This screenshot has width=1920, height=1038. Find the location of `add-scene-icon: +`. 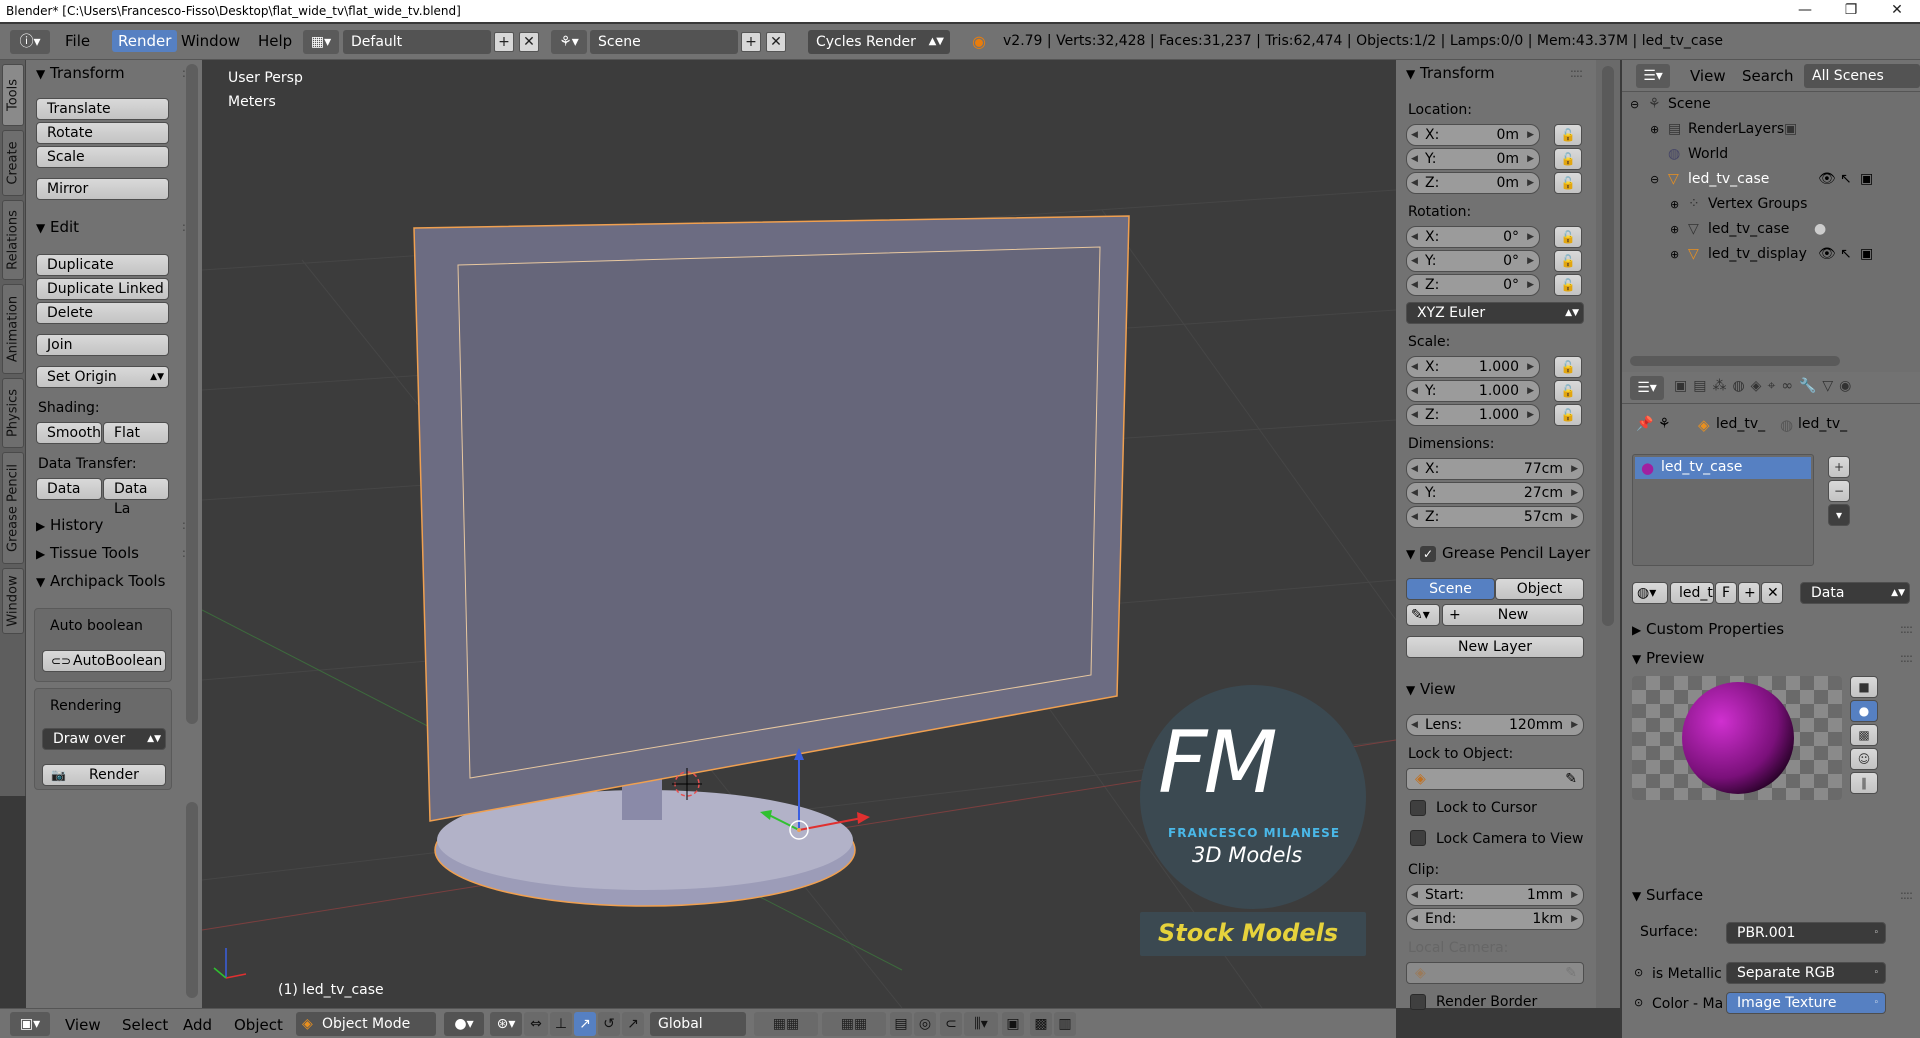

add-scene-icon: + is located at coordinates (751, 42).